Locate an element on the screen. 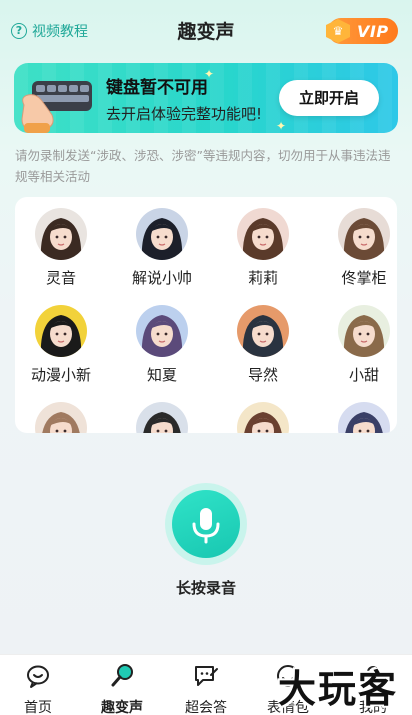 The height and width of the screenshot is (715, 412). voice-item: 动漫小新 is located at coordinates (61, 345).